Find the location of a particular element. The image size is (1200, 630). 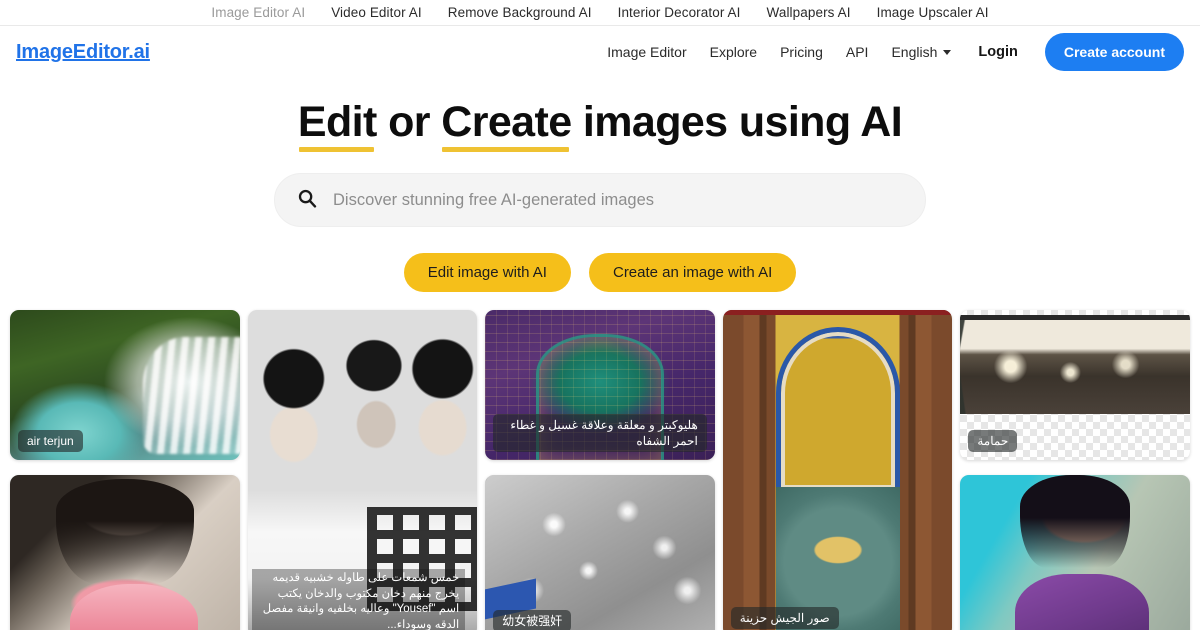

nav-link-image-editor: Image Editor is located at coordinates (646, 52).